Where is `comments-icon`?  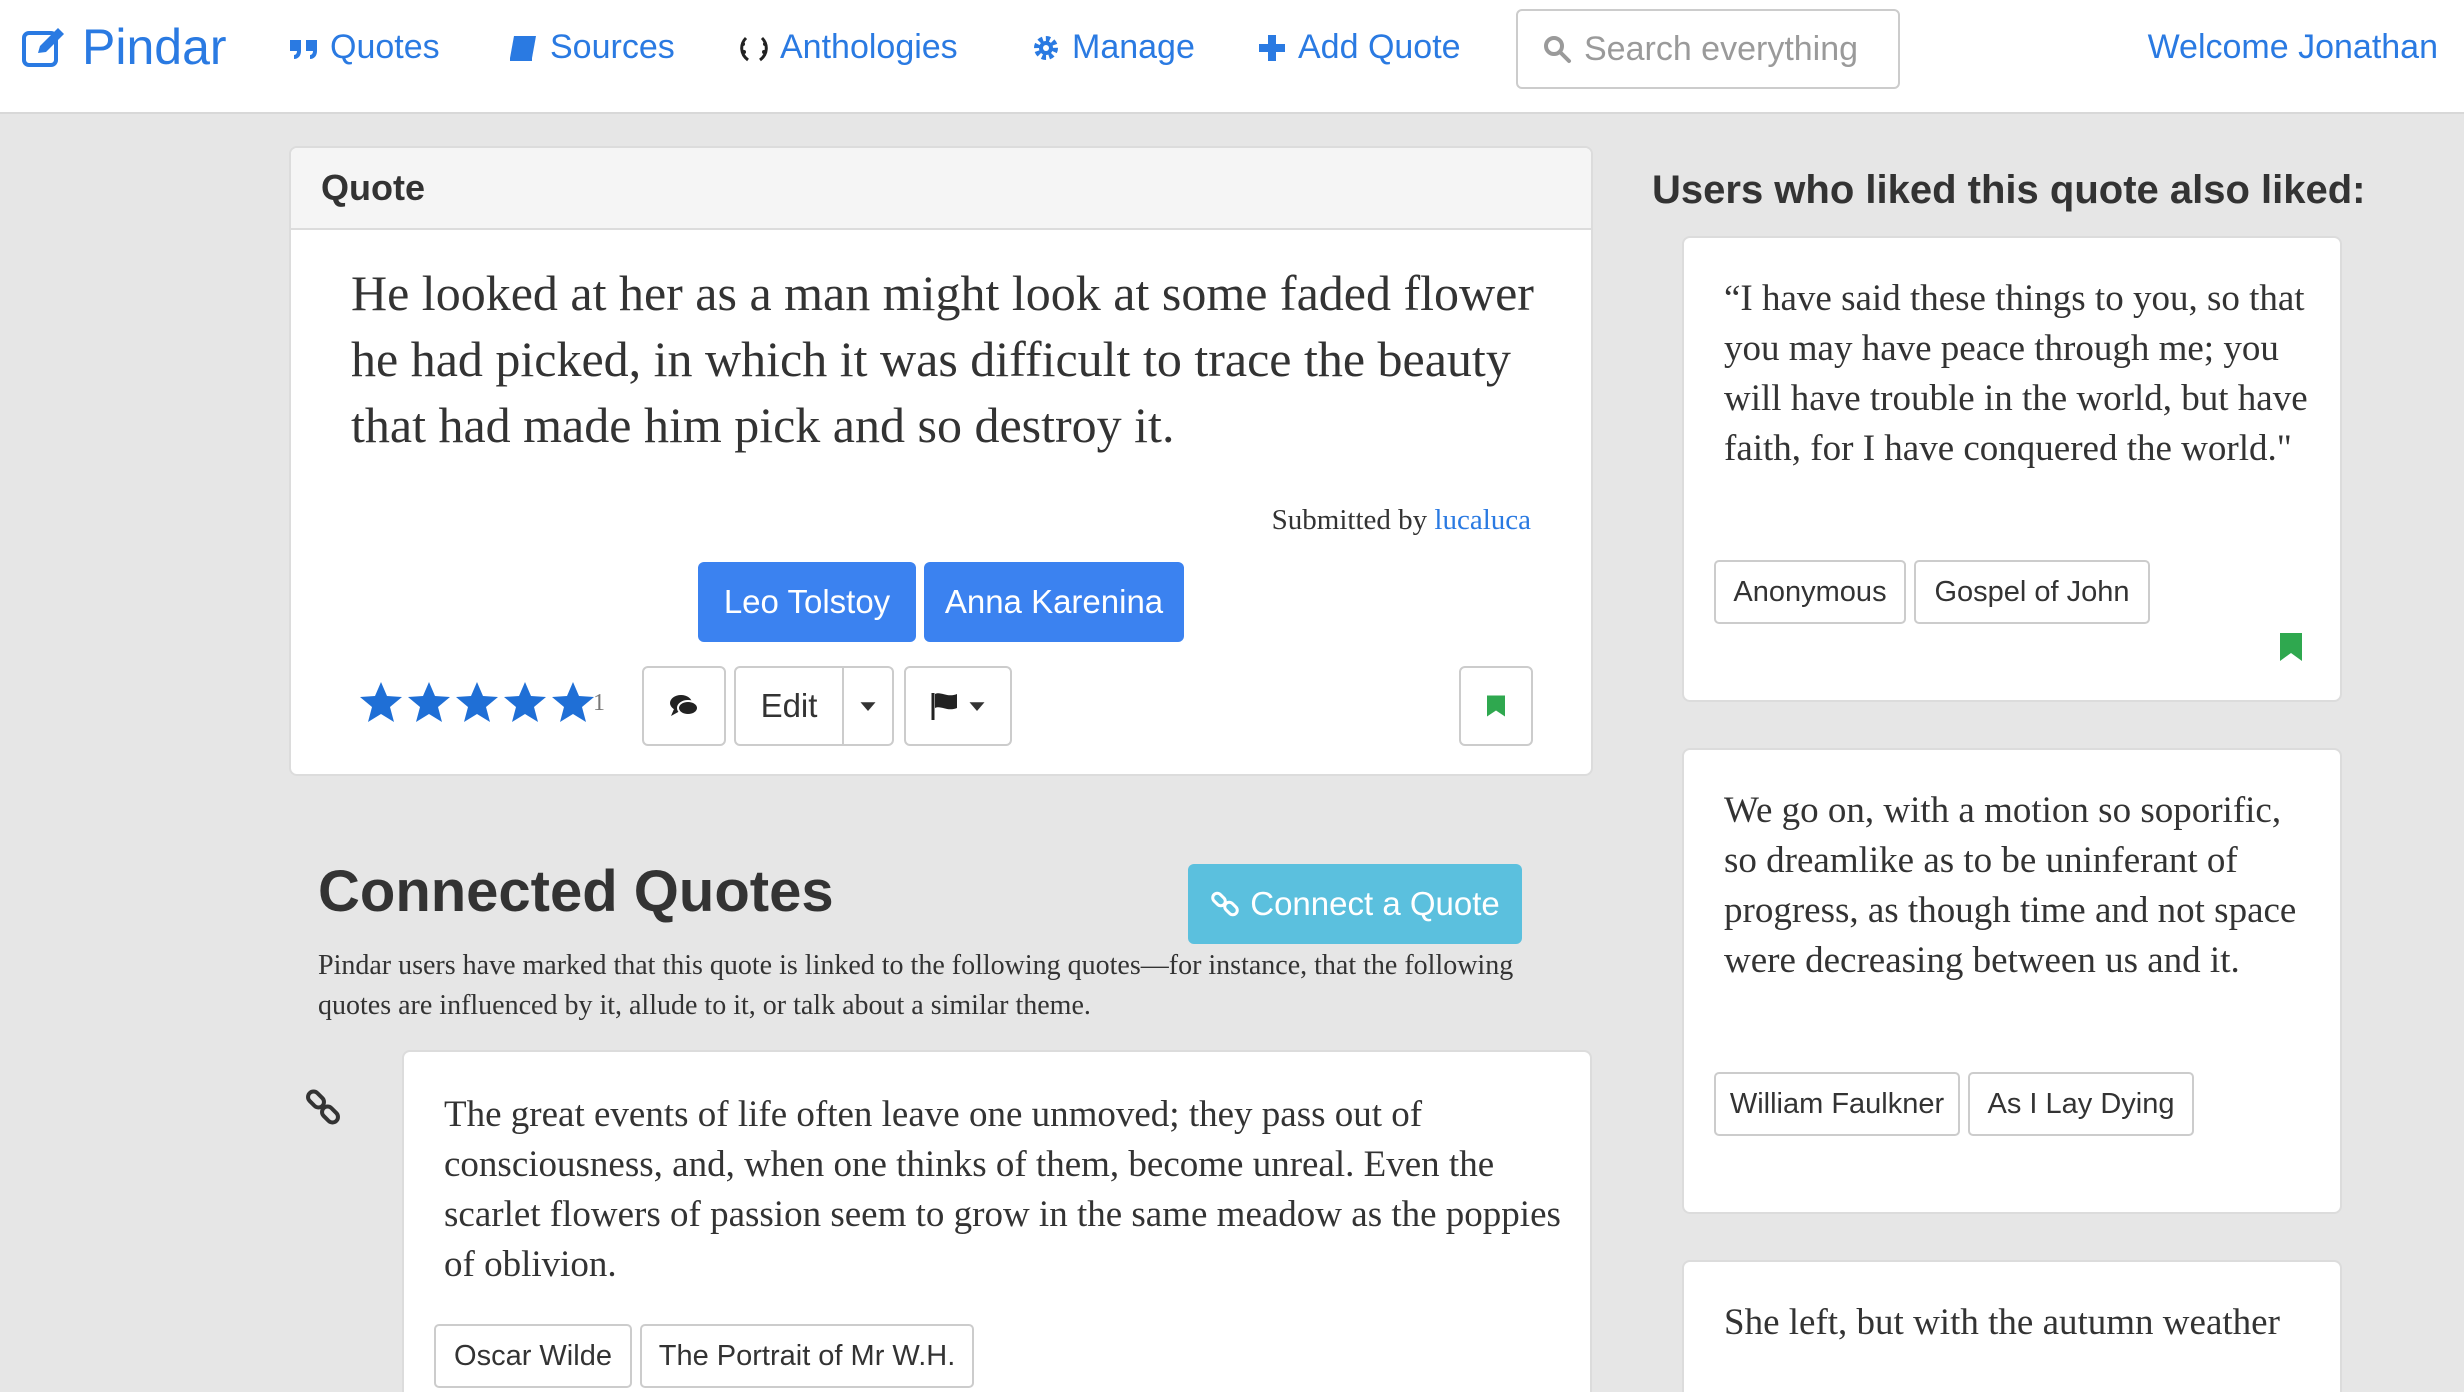 comments-icon is located at coordinates (684, 705).